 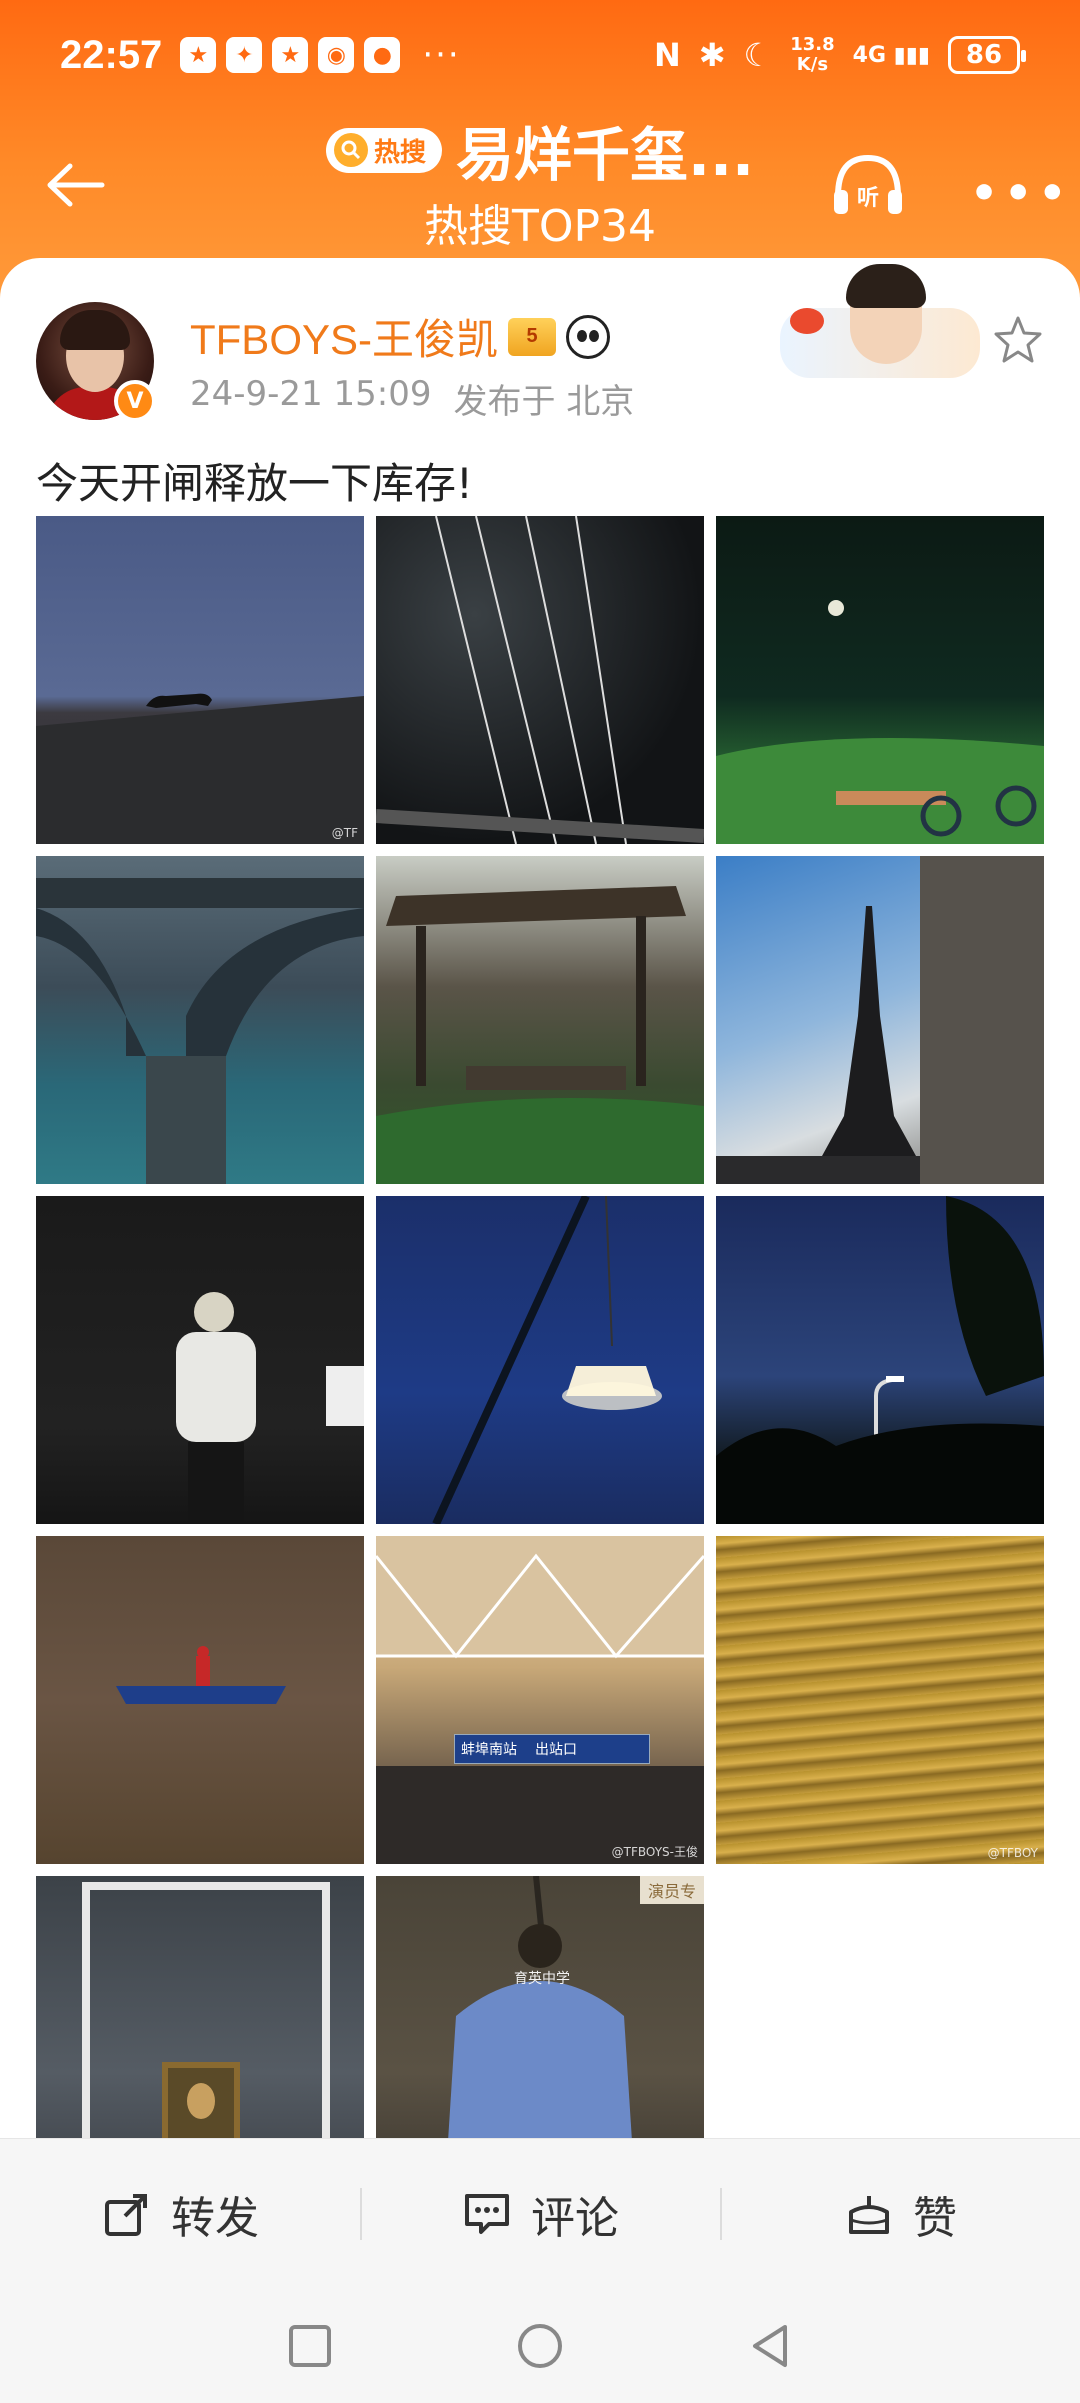 What do you see at coordinates (336, 55) in the screenshot?
I see `wechat-icon: ◉` at bounding box center [336, 55].